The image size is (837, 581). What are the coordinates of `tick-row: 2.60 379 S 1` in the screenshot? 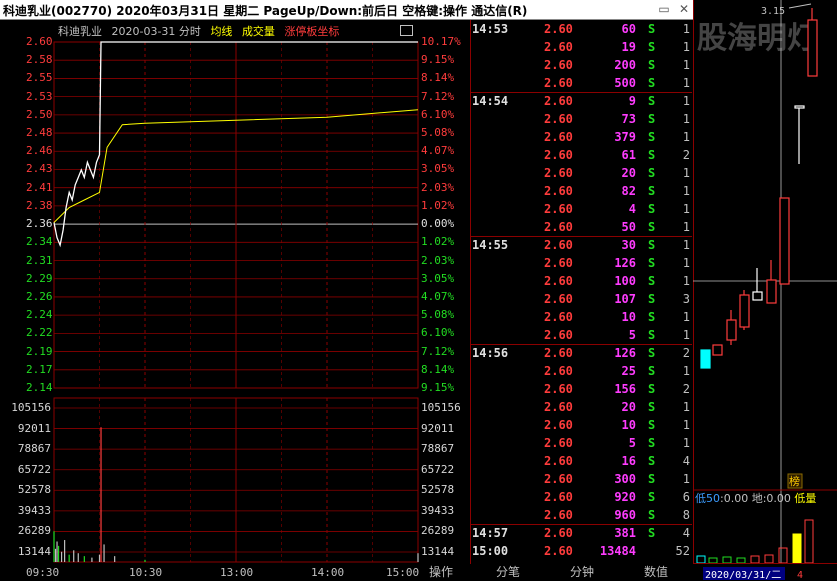 It's located at (581, 137).